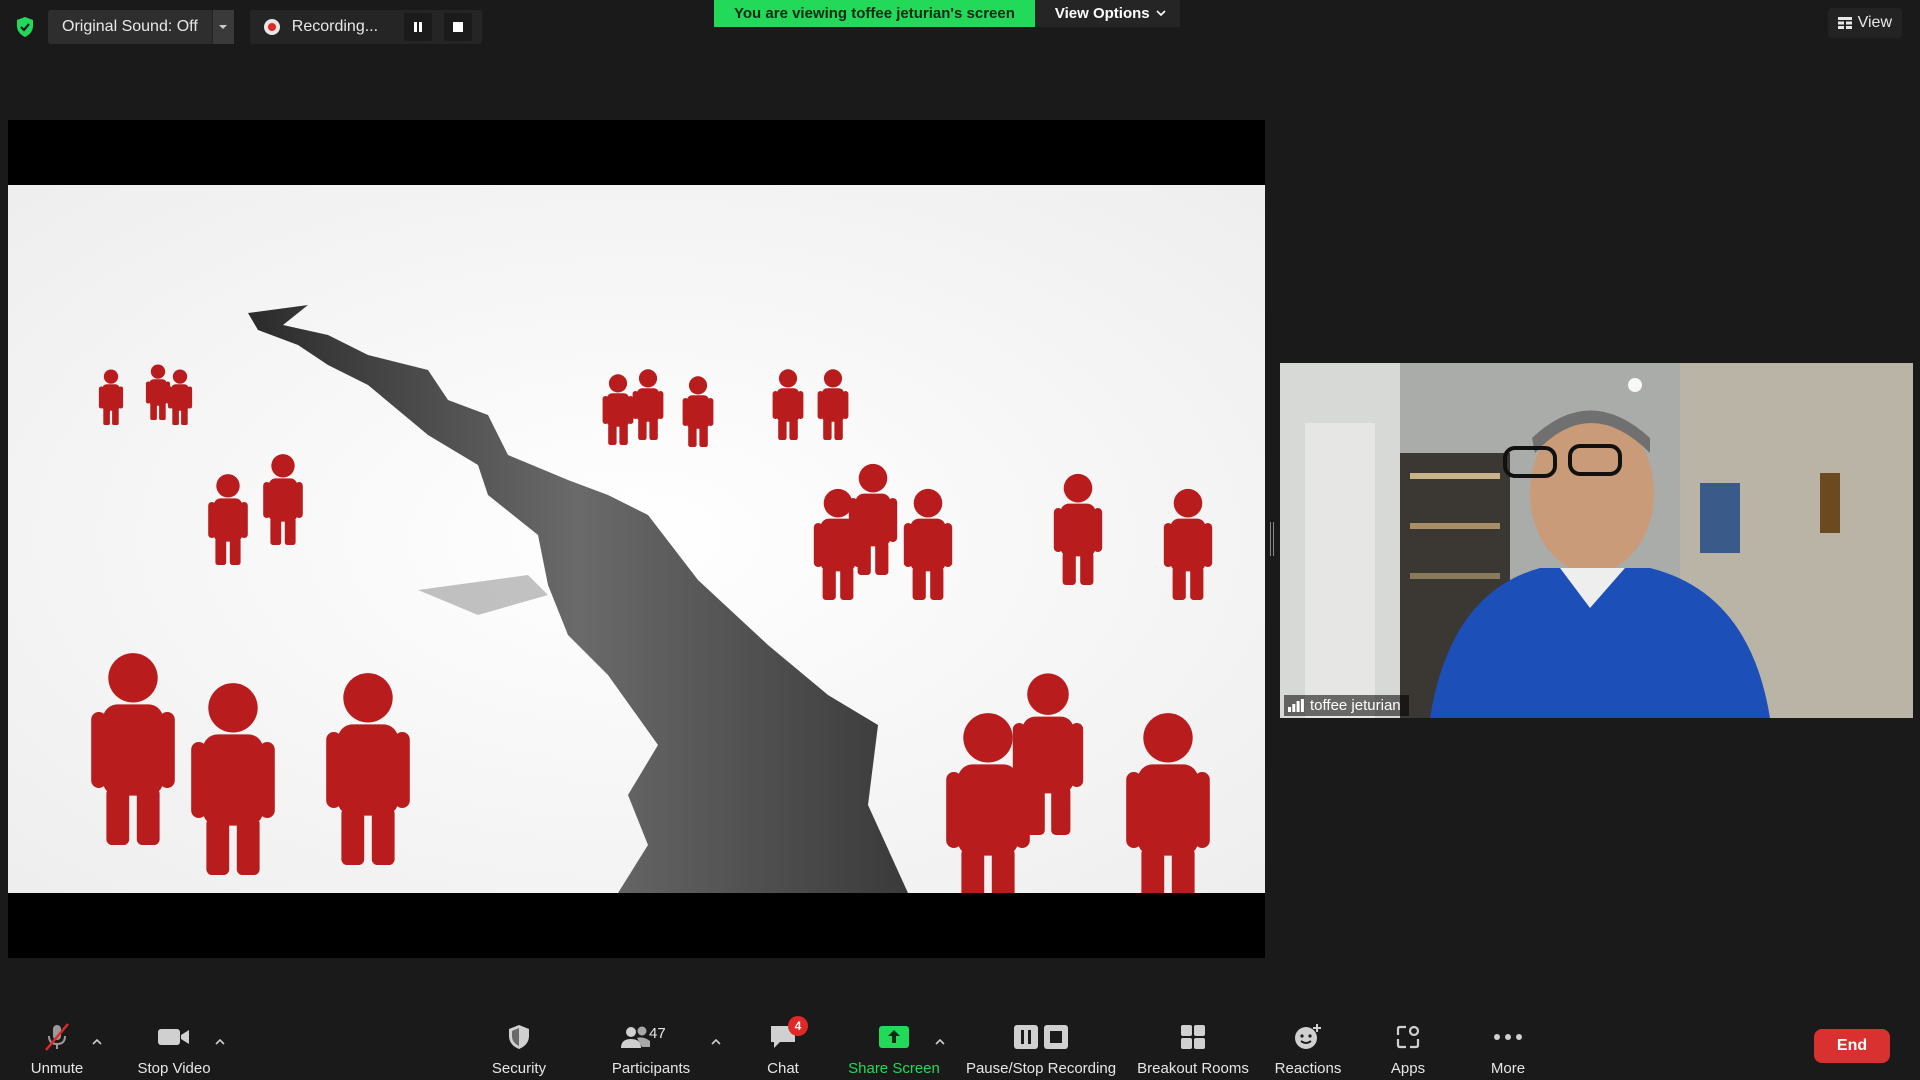 This screenshot has height=1080, width=1920. Describe the element at coordinates (57, 1037) in the screenshot. I see `microphone-muted-icon` at that location.